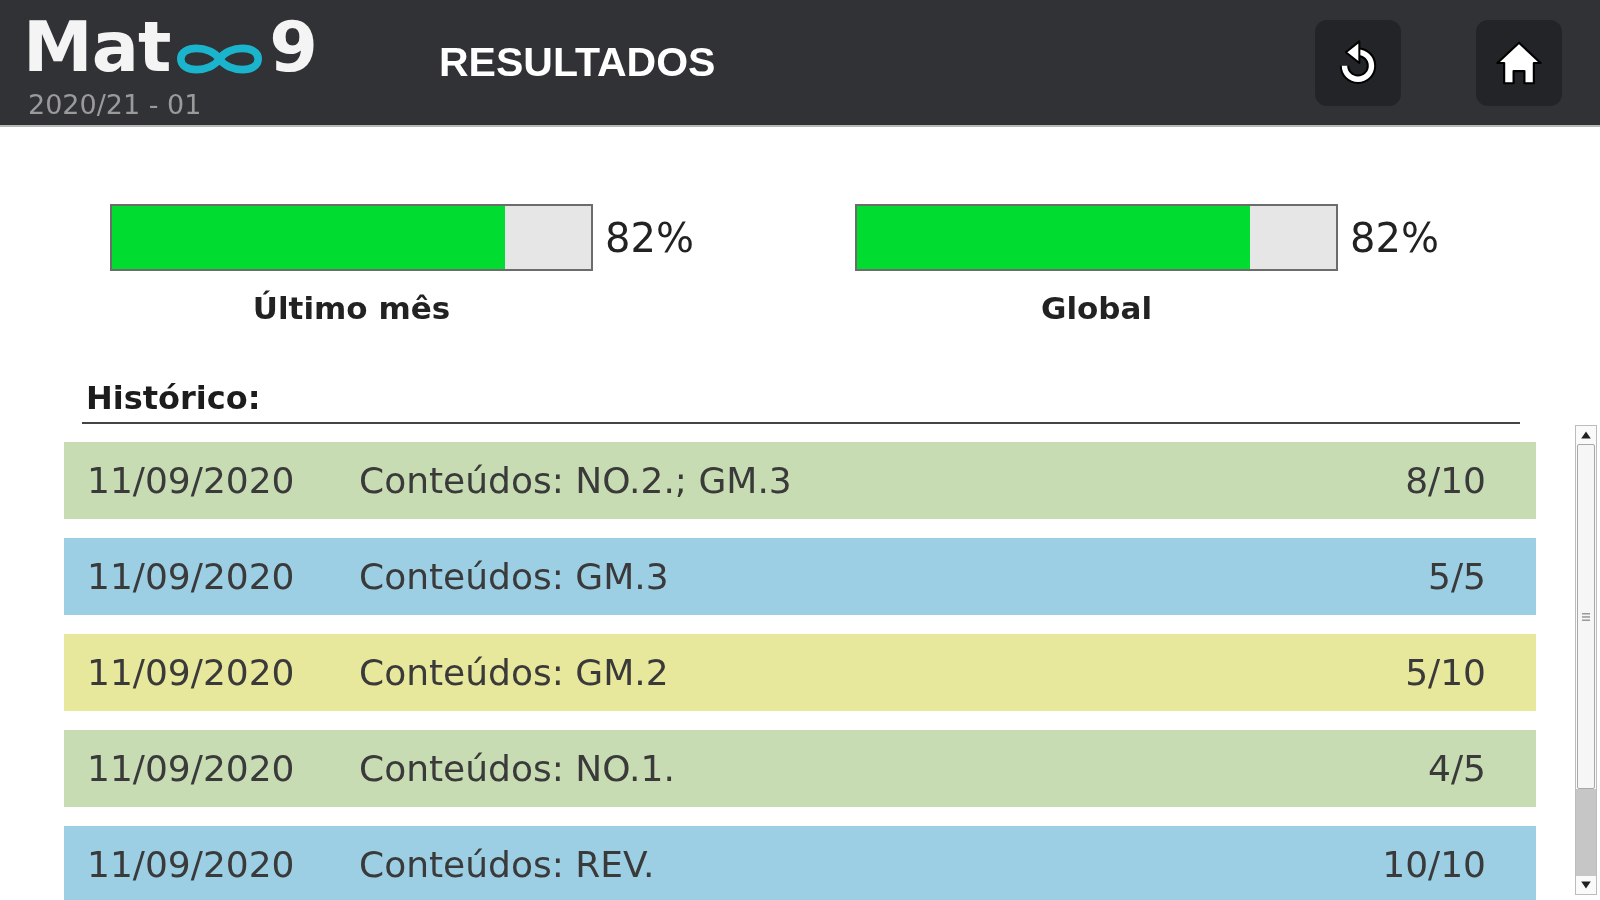 This screenshot has height=900, width=1600. What do you see at coordinates (1586, 435) in the screenshot?
I see `scroll-up-icon` at bounding box center [1586, 435].